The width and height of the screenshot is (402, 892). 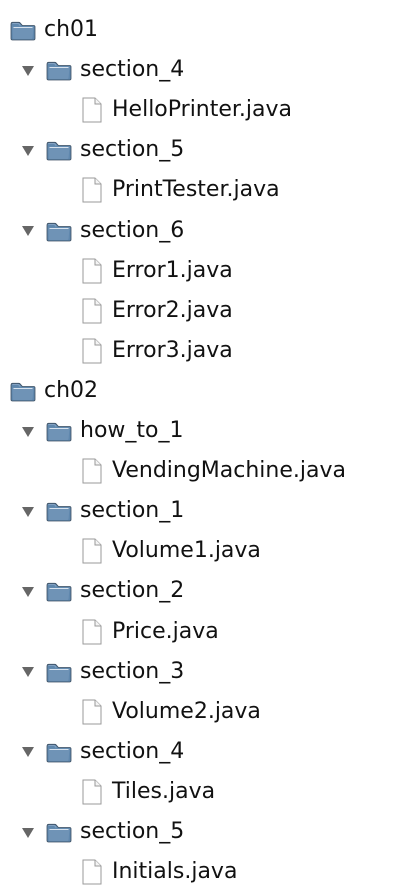 I want to click on tree-file-initials-java: Initials.java, so click(x=159, y=872).